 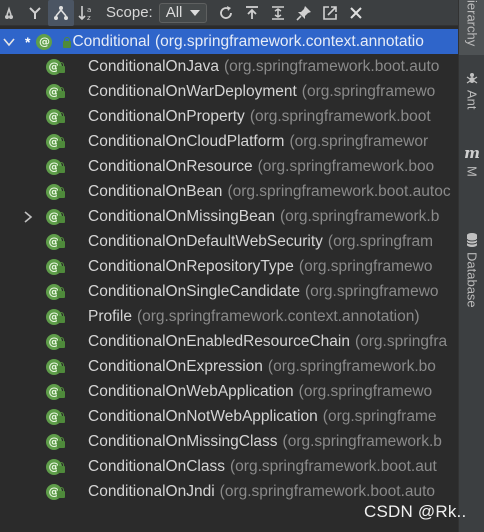 I want to click on type-package: (org.springfra, so click(x=401, y=341).